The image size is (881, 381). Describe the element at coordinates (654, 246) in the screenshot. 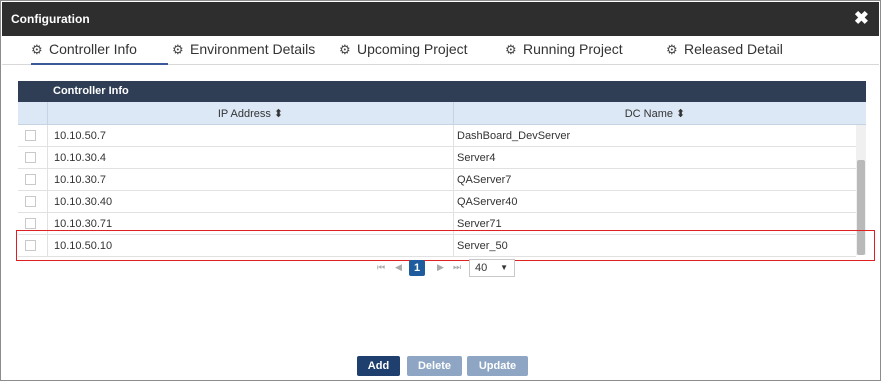

I see `dc-name-cell: Server_50` at that location.